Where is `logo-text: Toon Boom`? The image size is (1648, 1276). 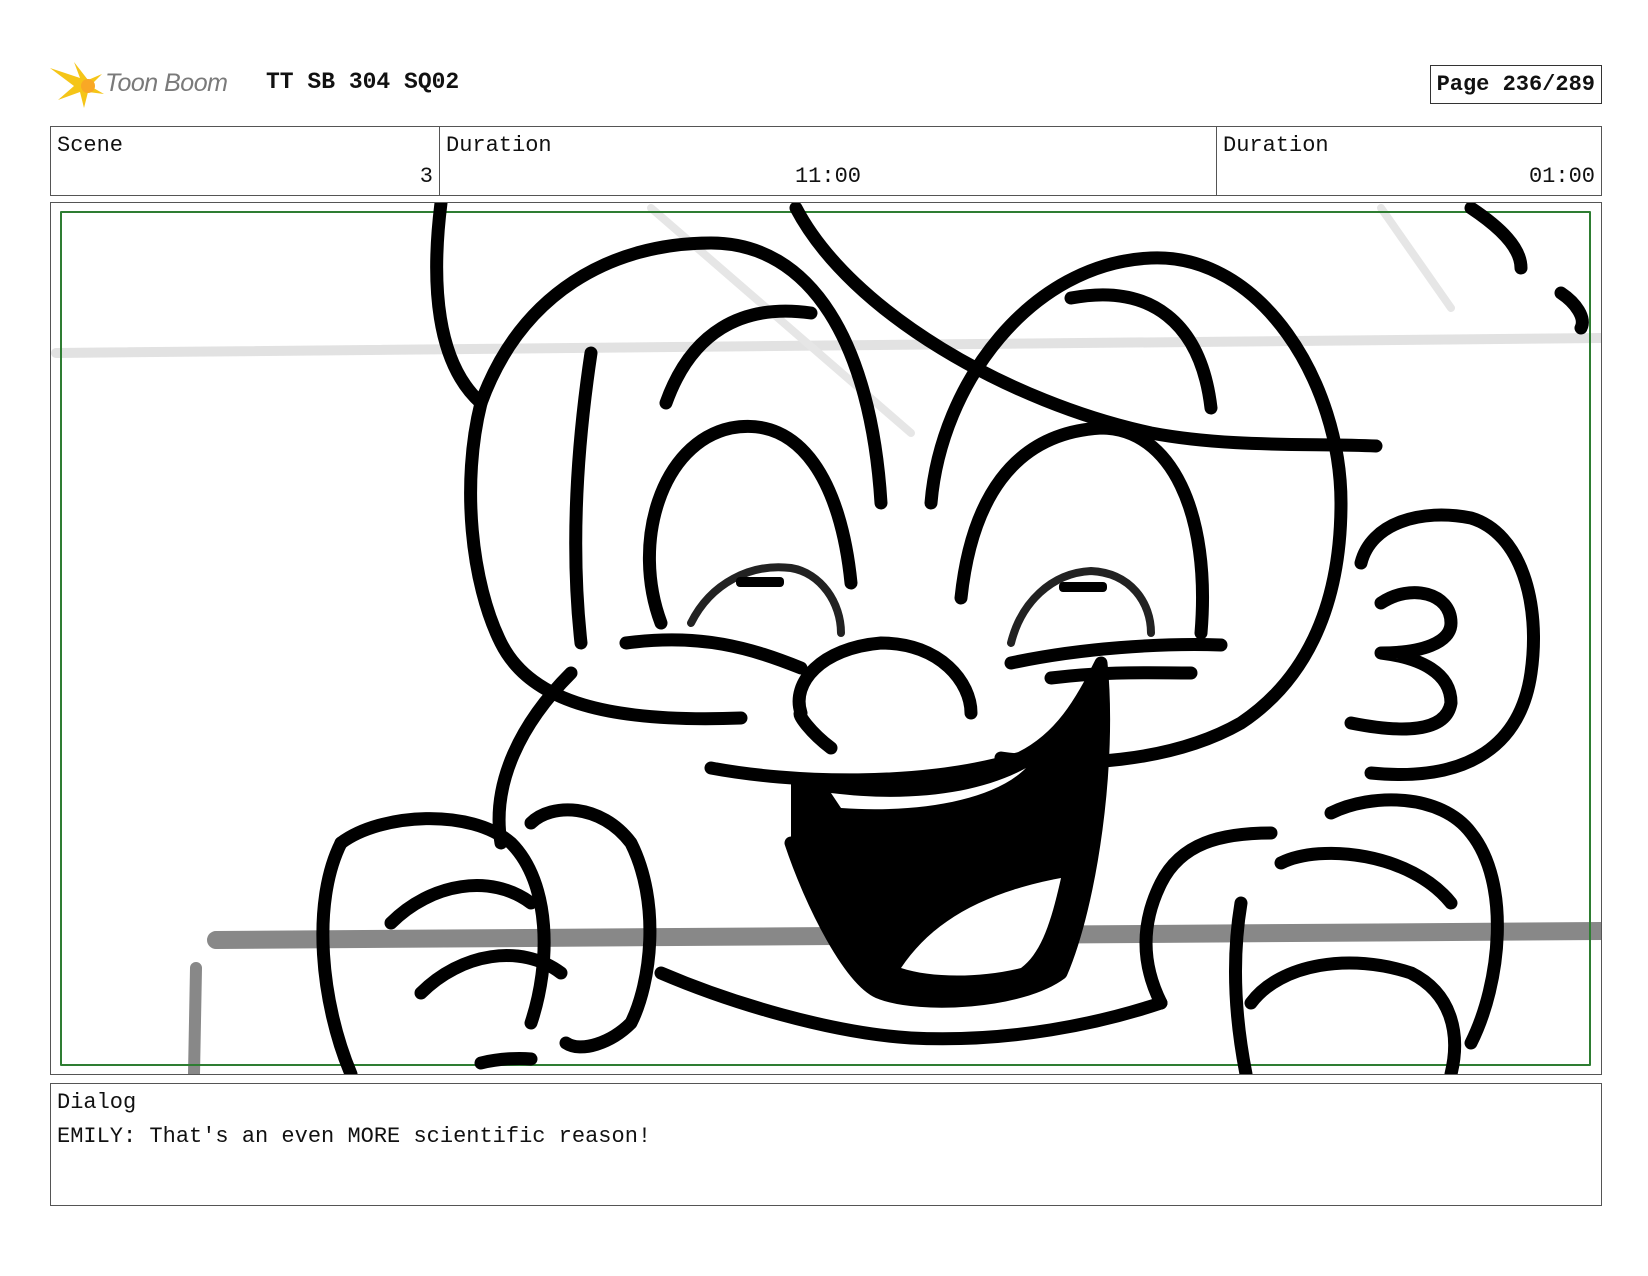 logo-text: Toon Boom is located at coordinates (166, 83).